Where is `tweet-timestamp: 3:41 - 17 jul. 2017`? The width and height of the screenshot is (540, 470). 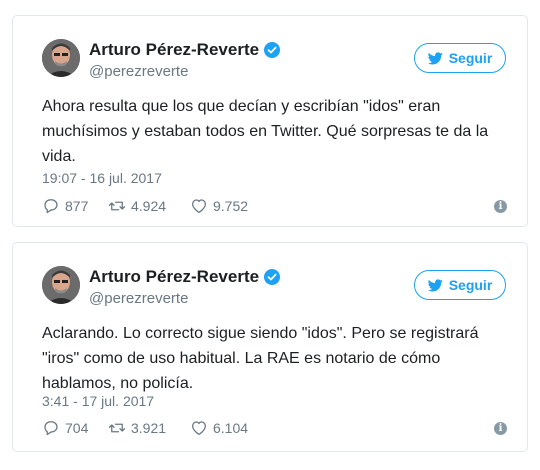
tweet-timestamp: 3:41 - 17 jul. 2017 is located at coordinates (98, 401).